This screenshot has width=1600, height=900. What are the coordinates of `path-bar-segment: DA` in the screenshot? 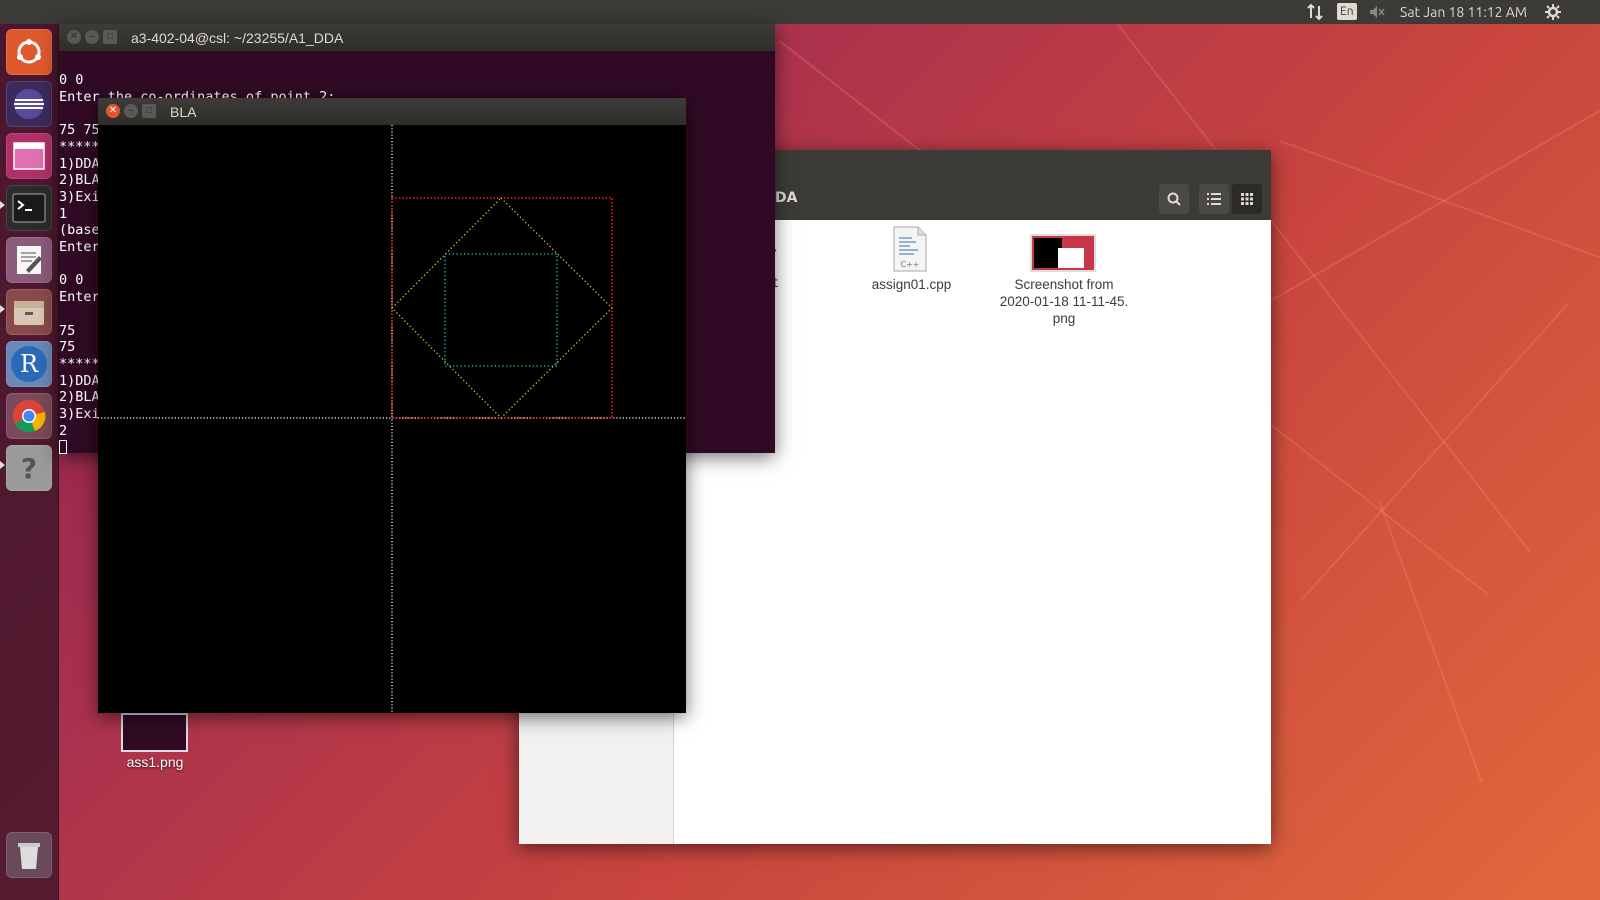 It's located at (786, 198).